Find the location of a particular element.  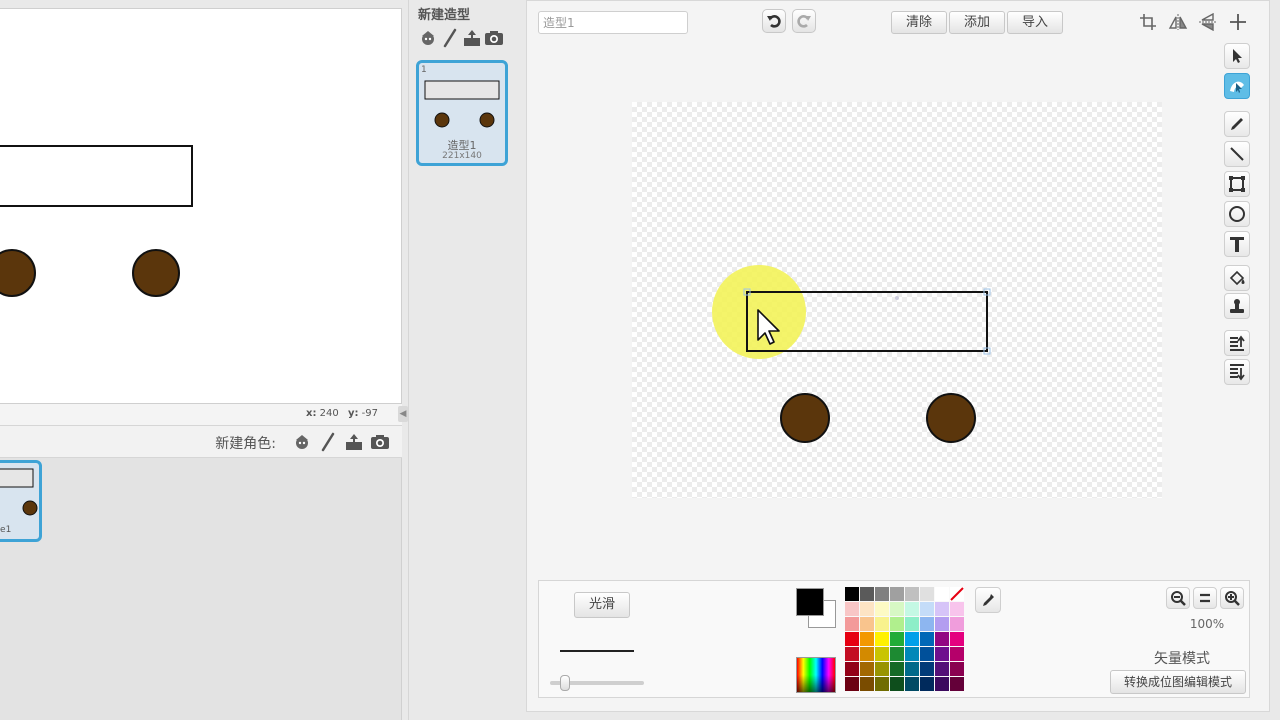

choose-sprite-from-library-button is located at coordinates (302, 442).